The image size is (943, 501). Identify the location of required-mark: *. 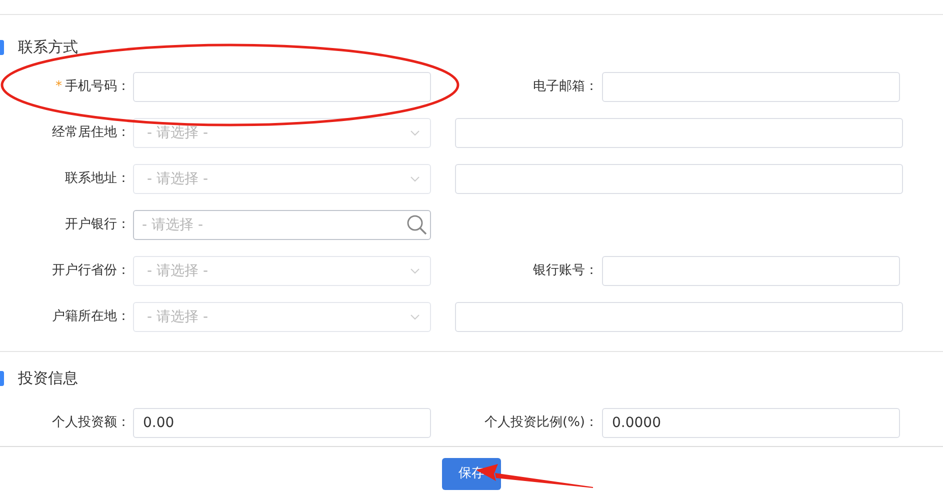
(59, 87).